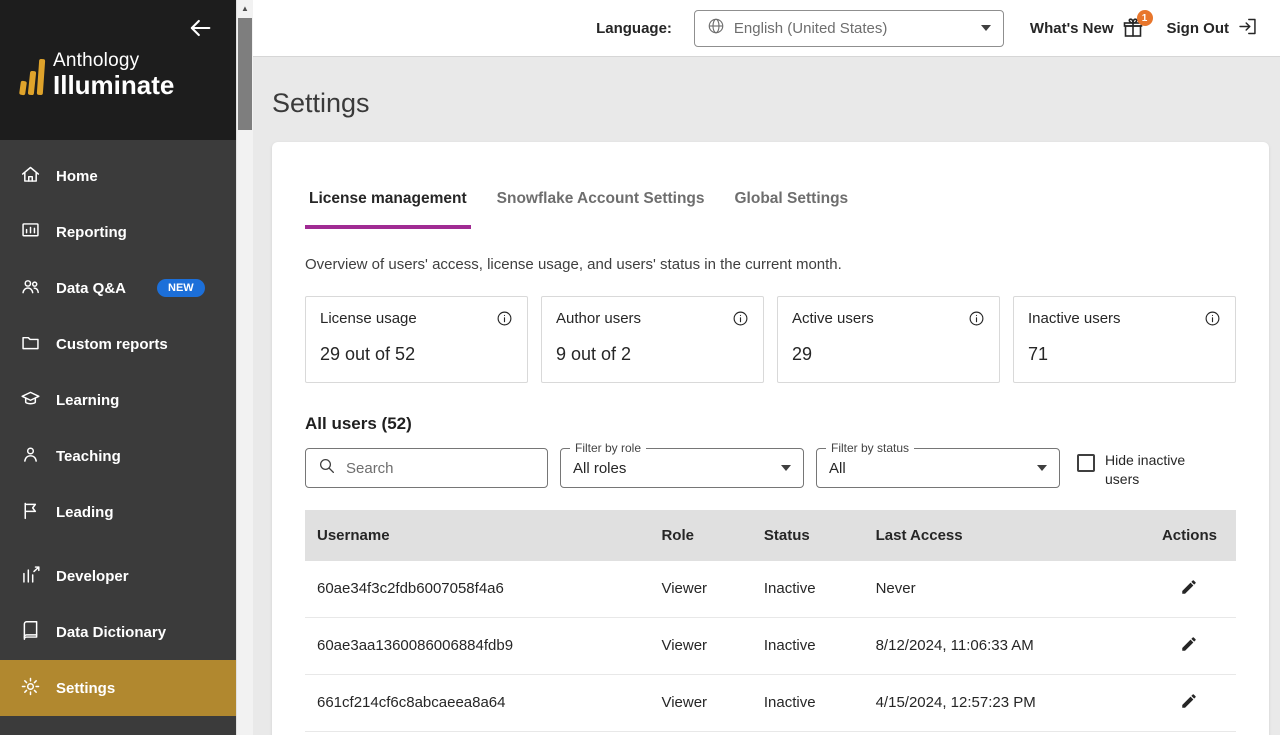 The image size is (1280, 735). Describe the element at coordinates (599, 318) in the screenshot. I see `stat-label: Author users` at that location.